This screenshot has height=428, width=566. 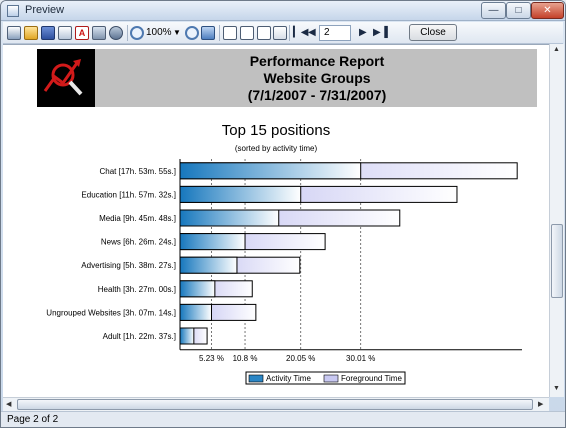 What do you see at coordinates (138, 171) in the screenshot?
I see `category-label: Chat [17h. 53m. 55s.]` at bounding box center [138, 171].